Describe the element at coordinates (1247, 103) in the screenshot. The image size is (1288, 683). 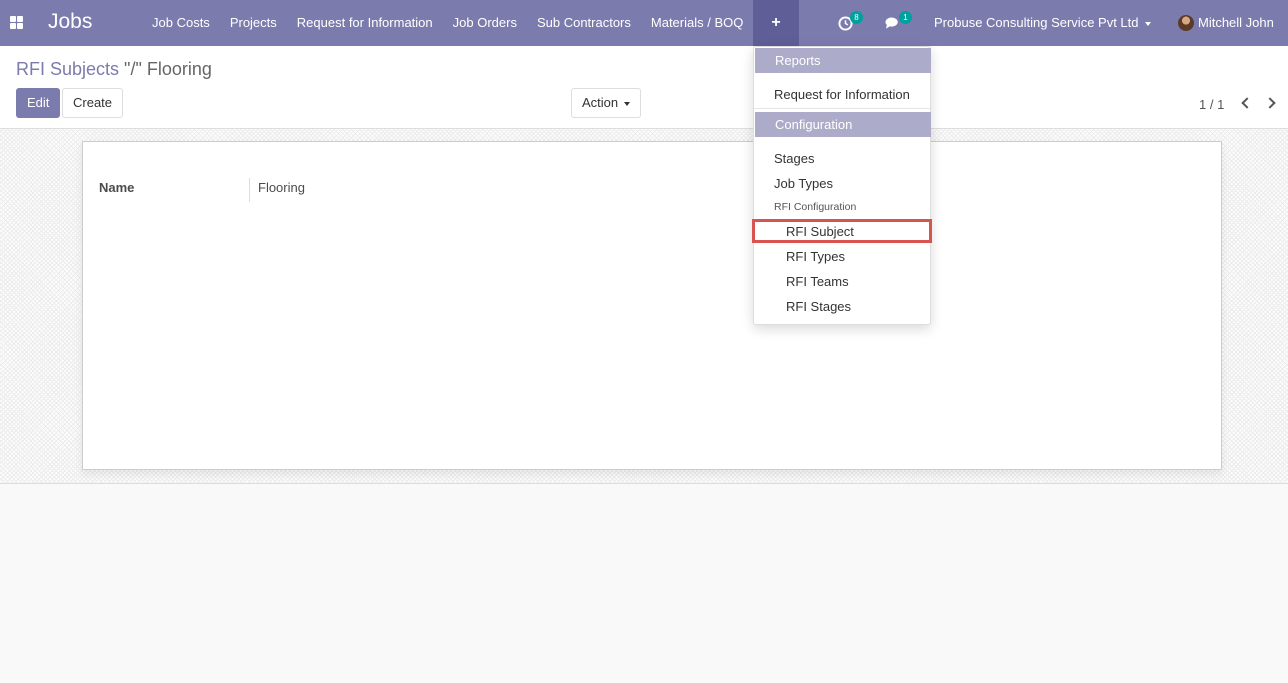
I see `chevron-left-icon` at that location.